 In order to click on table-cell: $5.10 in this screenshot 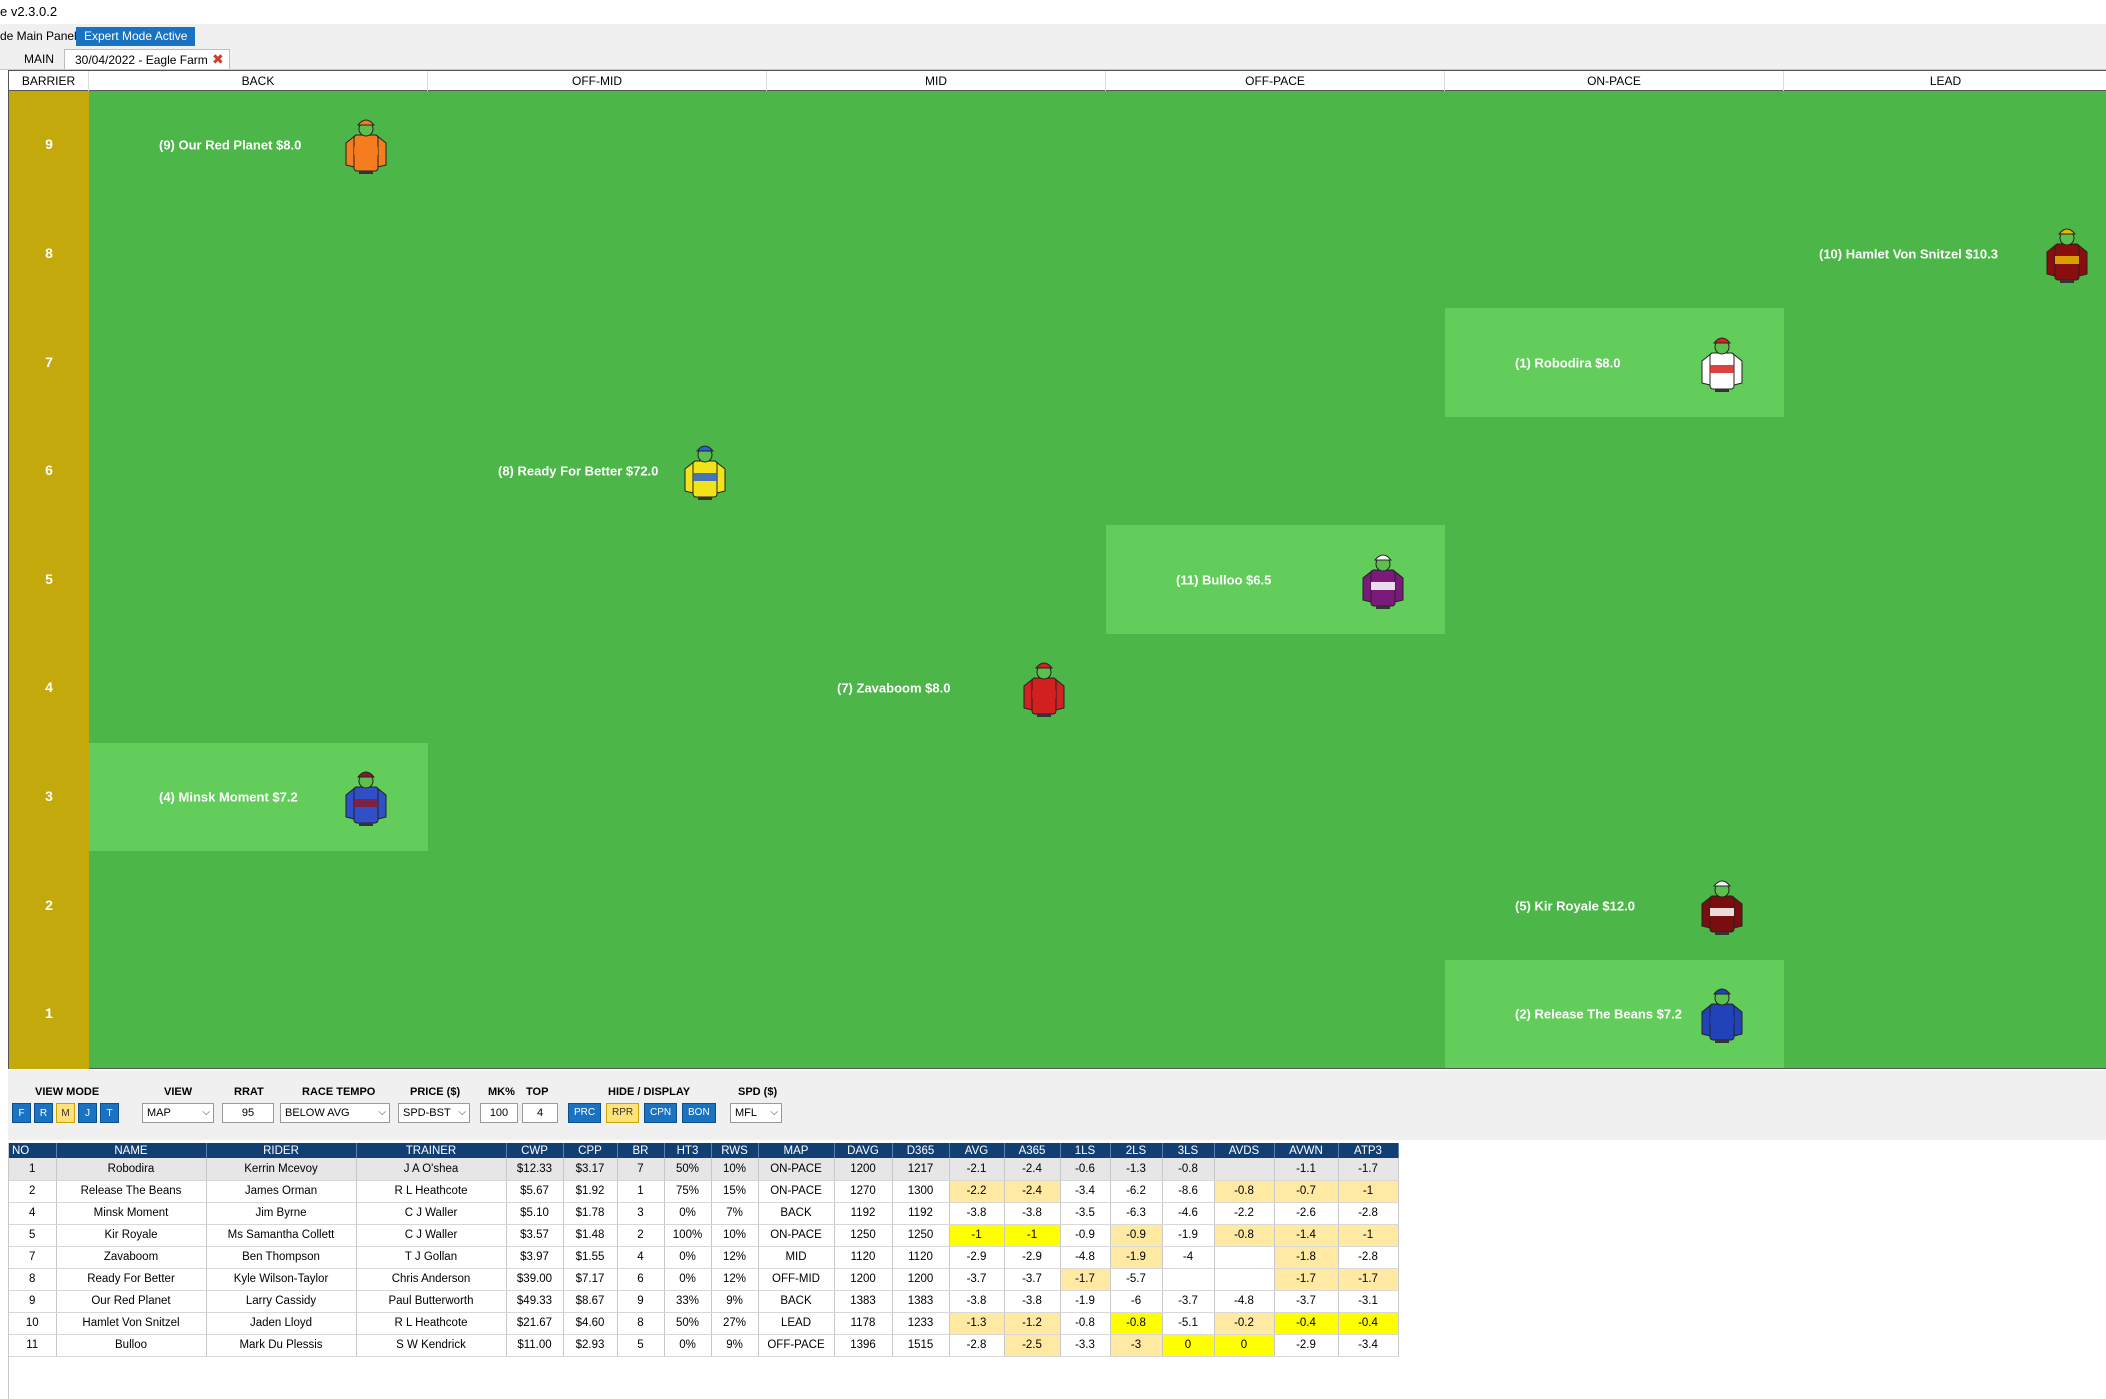, I will do `click(535, 1213)`.